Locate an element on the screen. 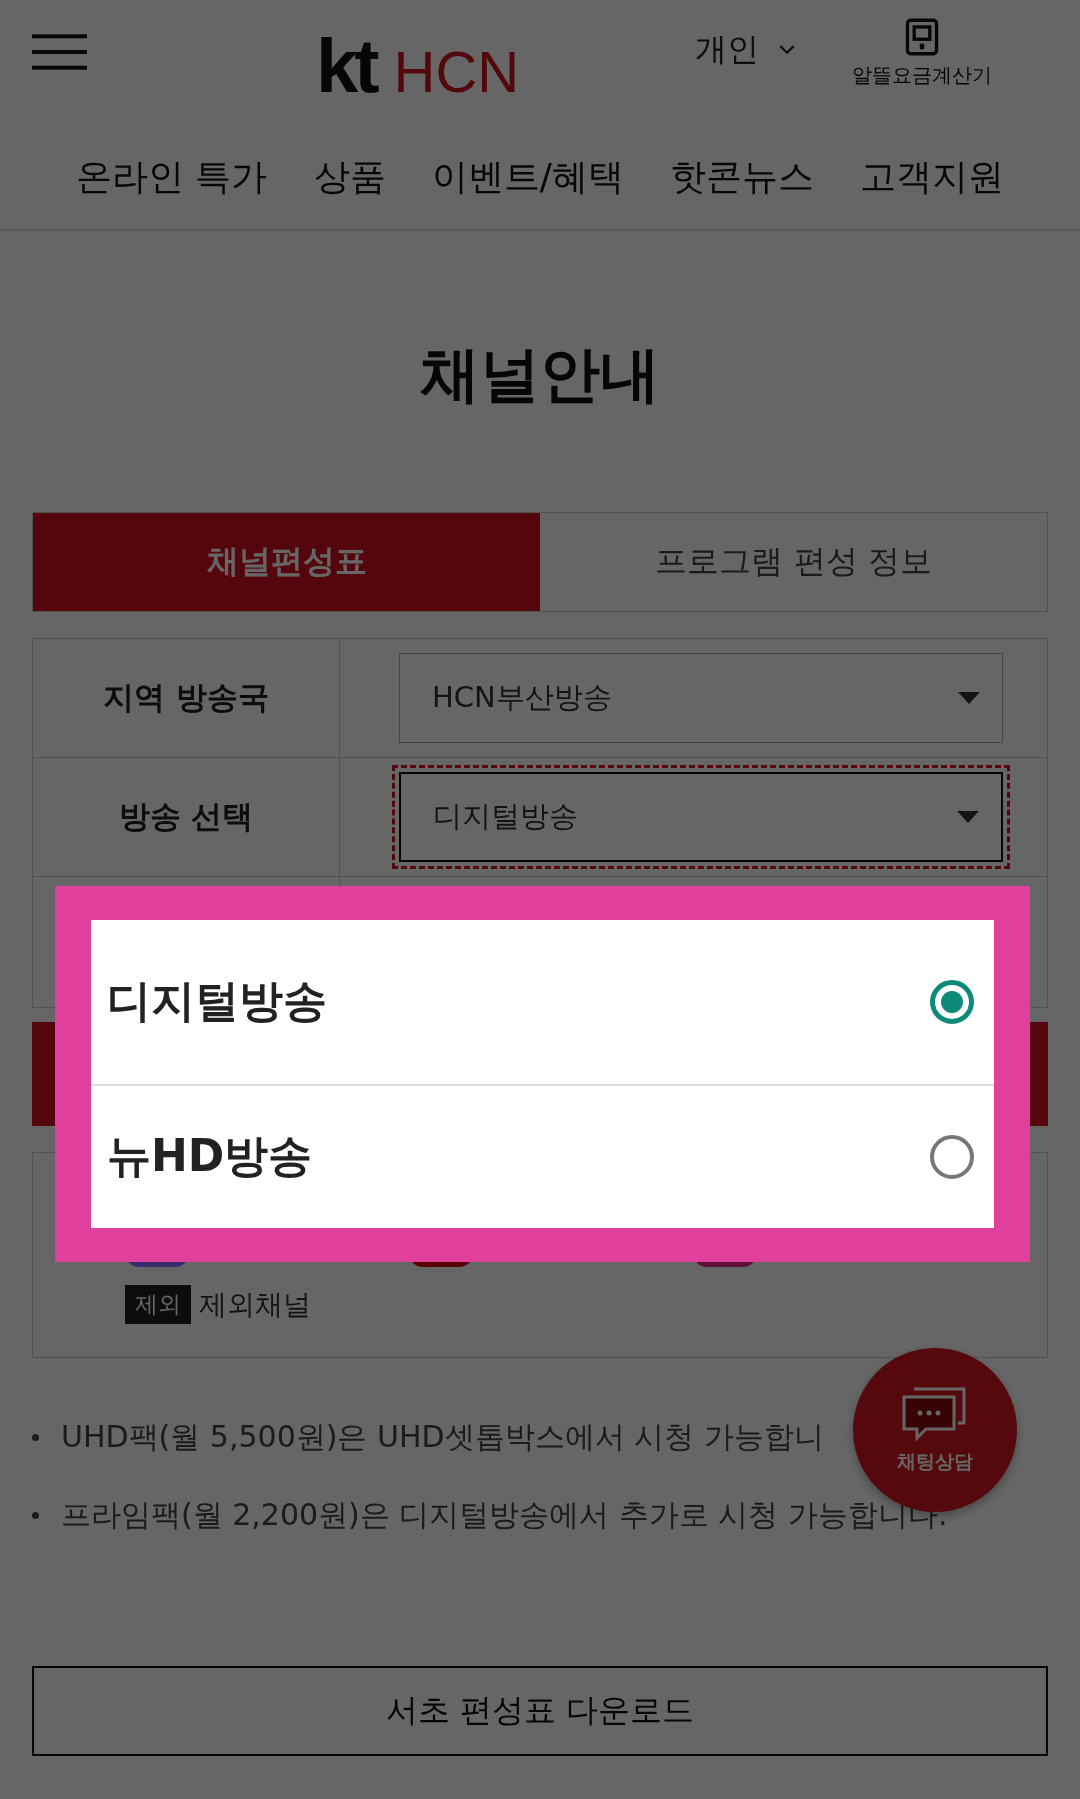 Image resolution: width=1080 pixels, height=1799 pixels. nav-link: 핫콘뉴스 is located at coordinates (741, 177).